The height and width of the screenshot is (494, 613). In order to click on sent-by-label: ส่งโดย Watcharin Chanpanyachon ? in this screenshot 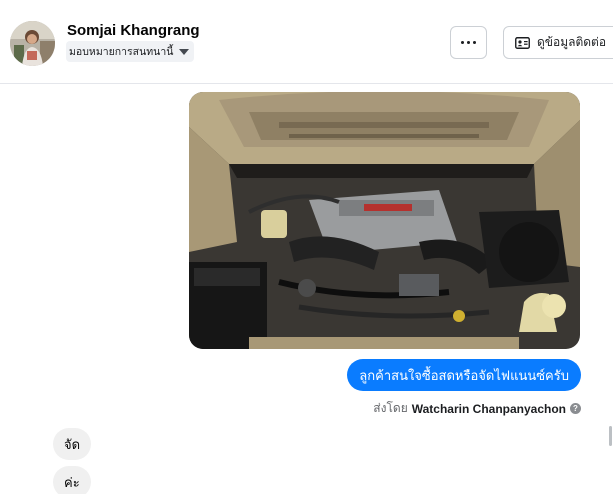, I will do `click(477, 408)`.